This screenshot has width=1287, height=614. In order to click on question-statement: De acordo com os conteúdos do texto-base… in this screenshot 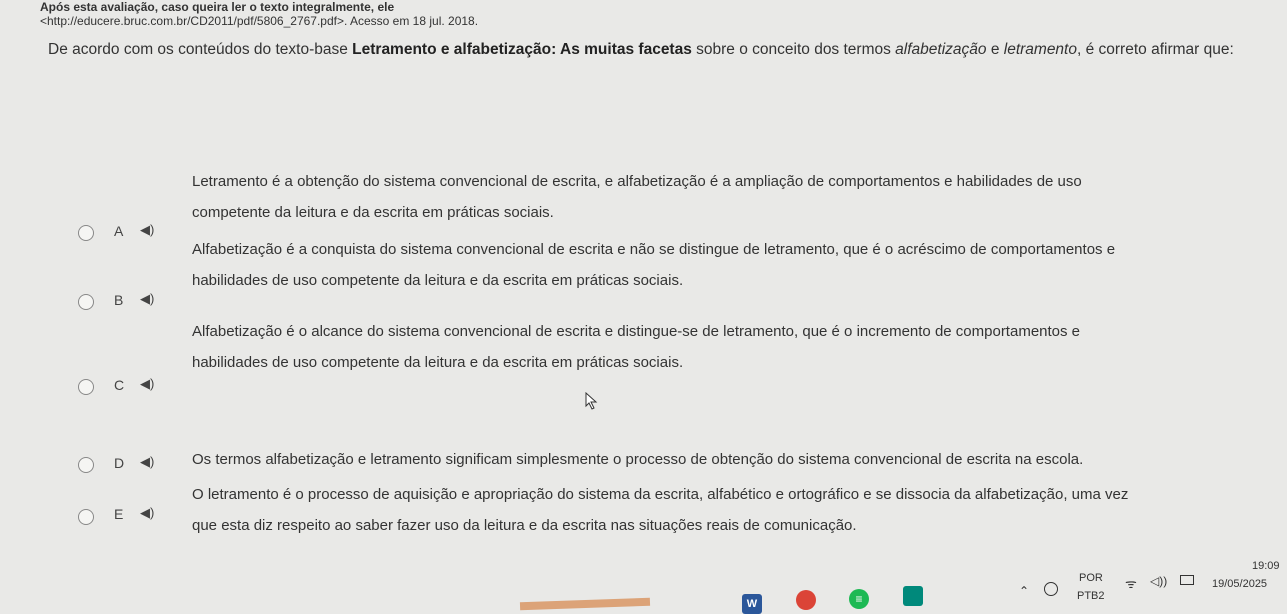, I will do `click(658, 50)`.